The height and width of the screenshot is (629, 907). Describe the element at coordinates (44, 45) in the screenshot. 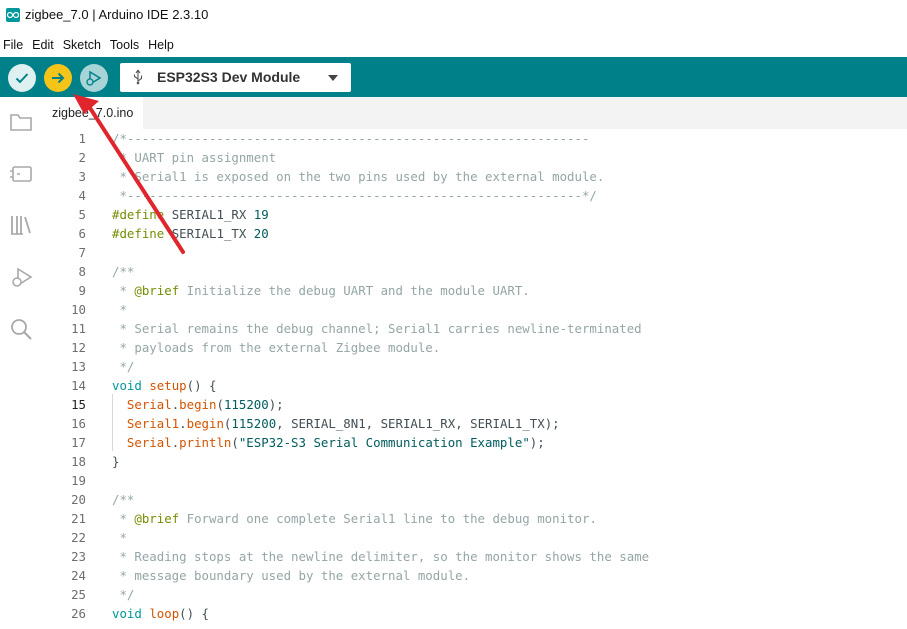

I see `menu-edit: Edit` at that location.